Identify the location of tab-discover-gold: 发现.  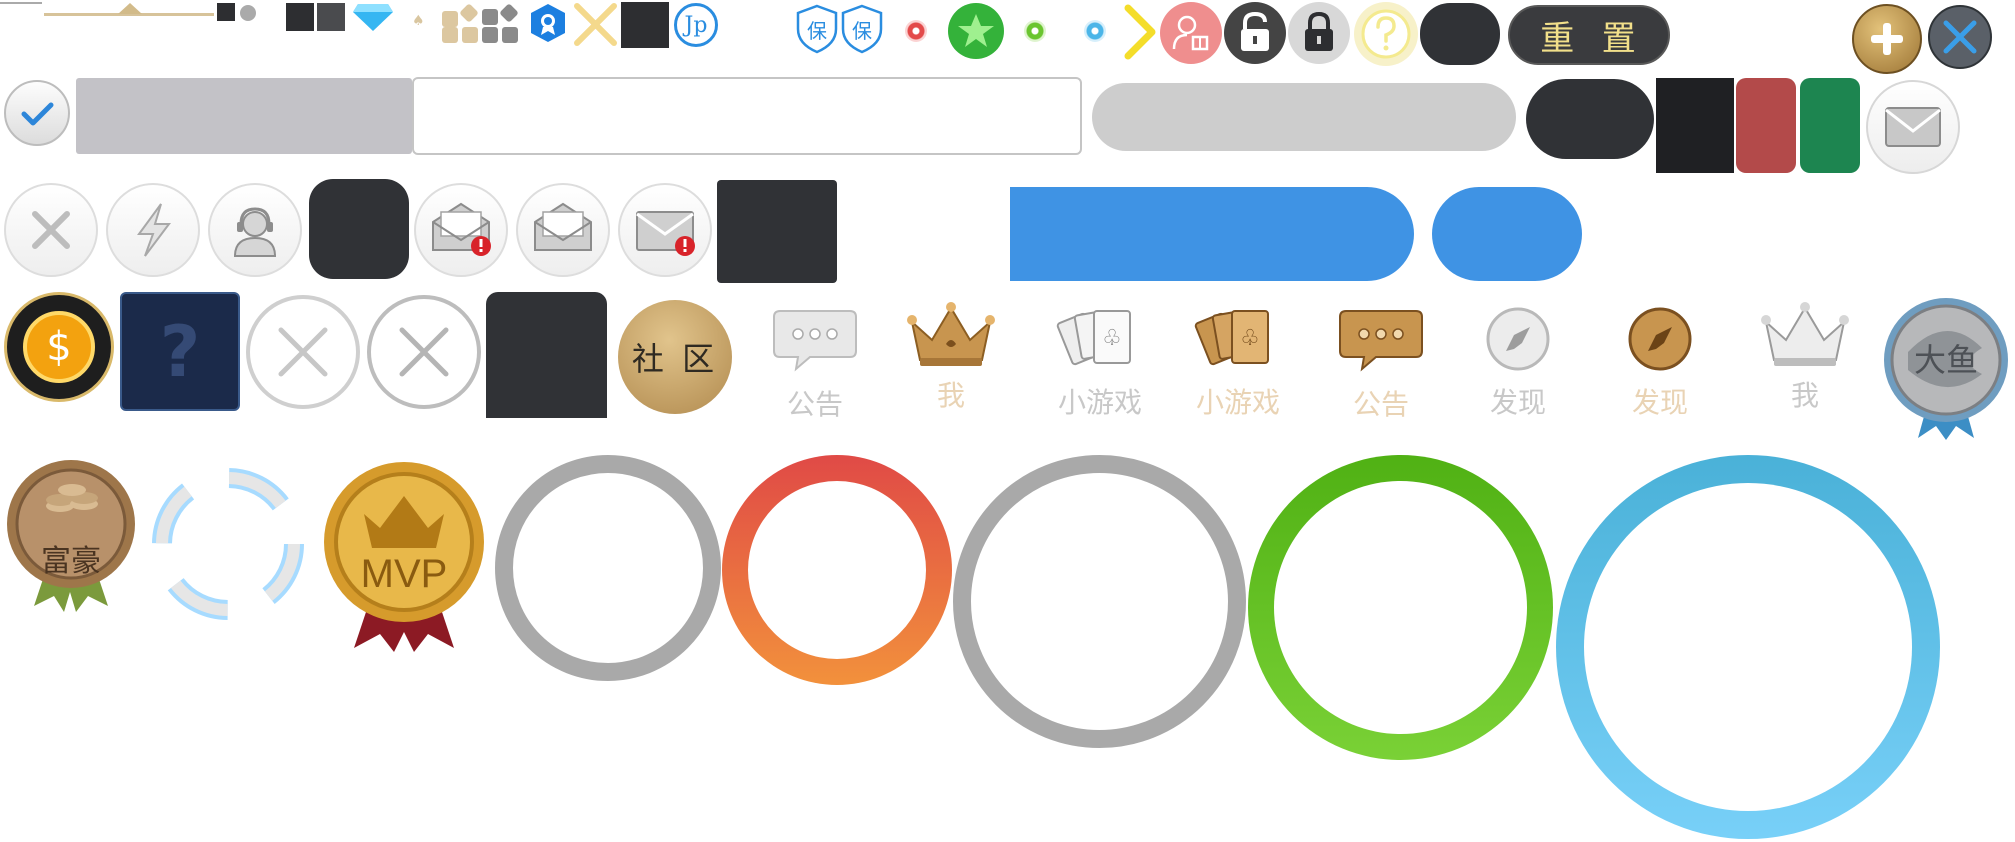
(1660, 365).